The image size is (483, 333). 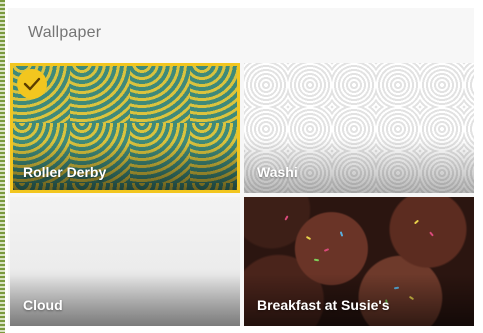 What do you see at coordinates (277, 172) in the screenshot?
I see `wallpaper-label: Washi` at bounding box center [277, 172].